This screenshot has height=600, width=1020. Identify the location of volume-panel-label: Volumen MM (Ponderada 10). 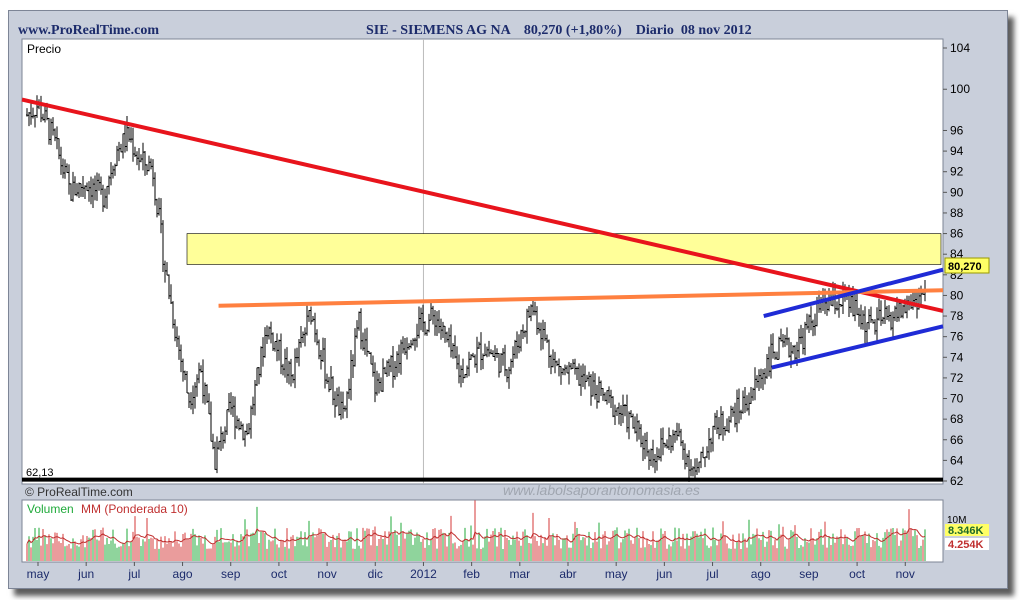
(107, 509).